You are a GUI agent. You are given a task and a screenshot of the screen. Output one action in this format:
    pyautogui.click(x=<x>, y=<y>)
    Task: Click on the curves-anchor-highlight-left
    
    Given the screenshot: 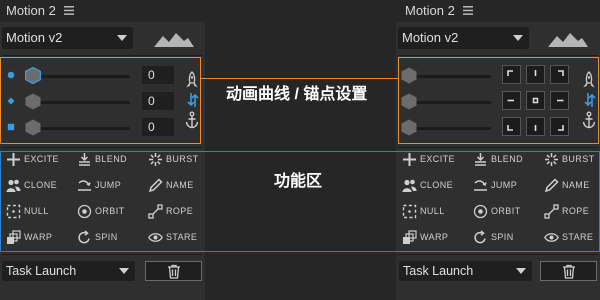 What is the action you would take?
    pyautogui.click(x=100, y=100)
    